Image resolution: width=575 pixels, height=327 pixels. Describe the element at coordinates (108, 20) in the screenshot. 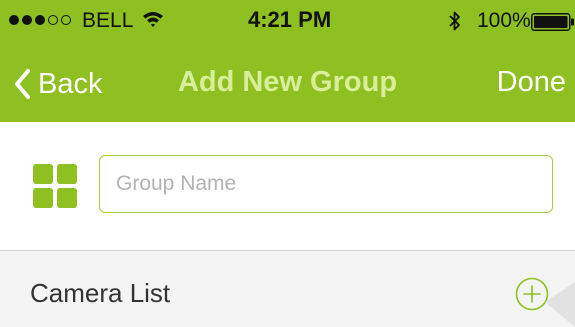

I see `carrier-name: BELL` at that location.